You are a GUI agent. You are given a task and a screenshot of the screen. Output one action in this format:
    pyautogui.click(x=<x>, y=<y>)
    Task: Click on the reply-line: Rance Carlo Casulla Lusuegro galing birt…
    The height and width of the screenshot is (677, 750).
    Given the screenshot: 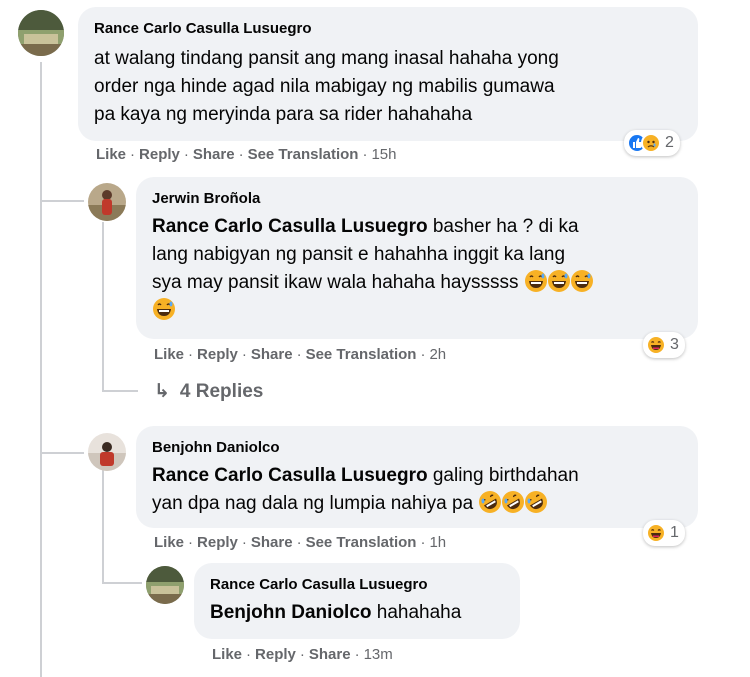 What is the action you would take?
    pyautogui.click(x=422, y=476)
    